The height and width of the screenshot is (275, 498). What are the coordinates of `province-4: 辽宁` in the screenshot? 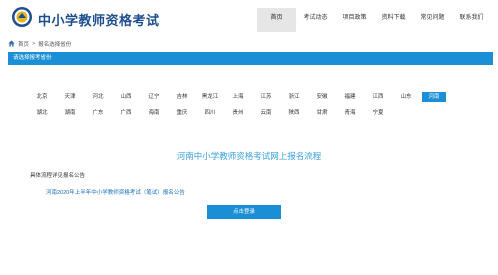 It's located at (154, 97).